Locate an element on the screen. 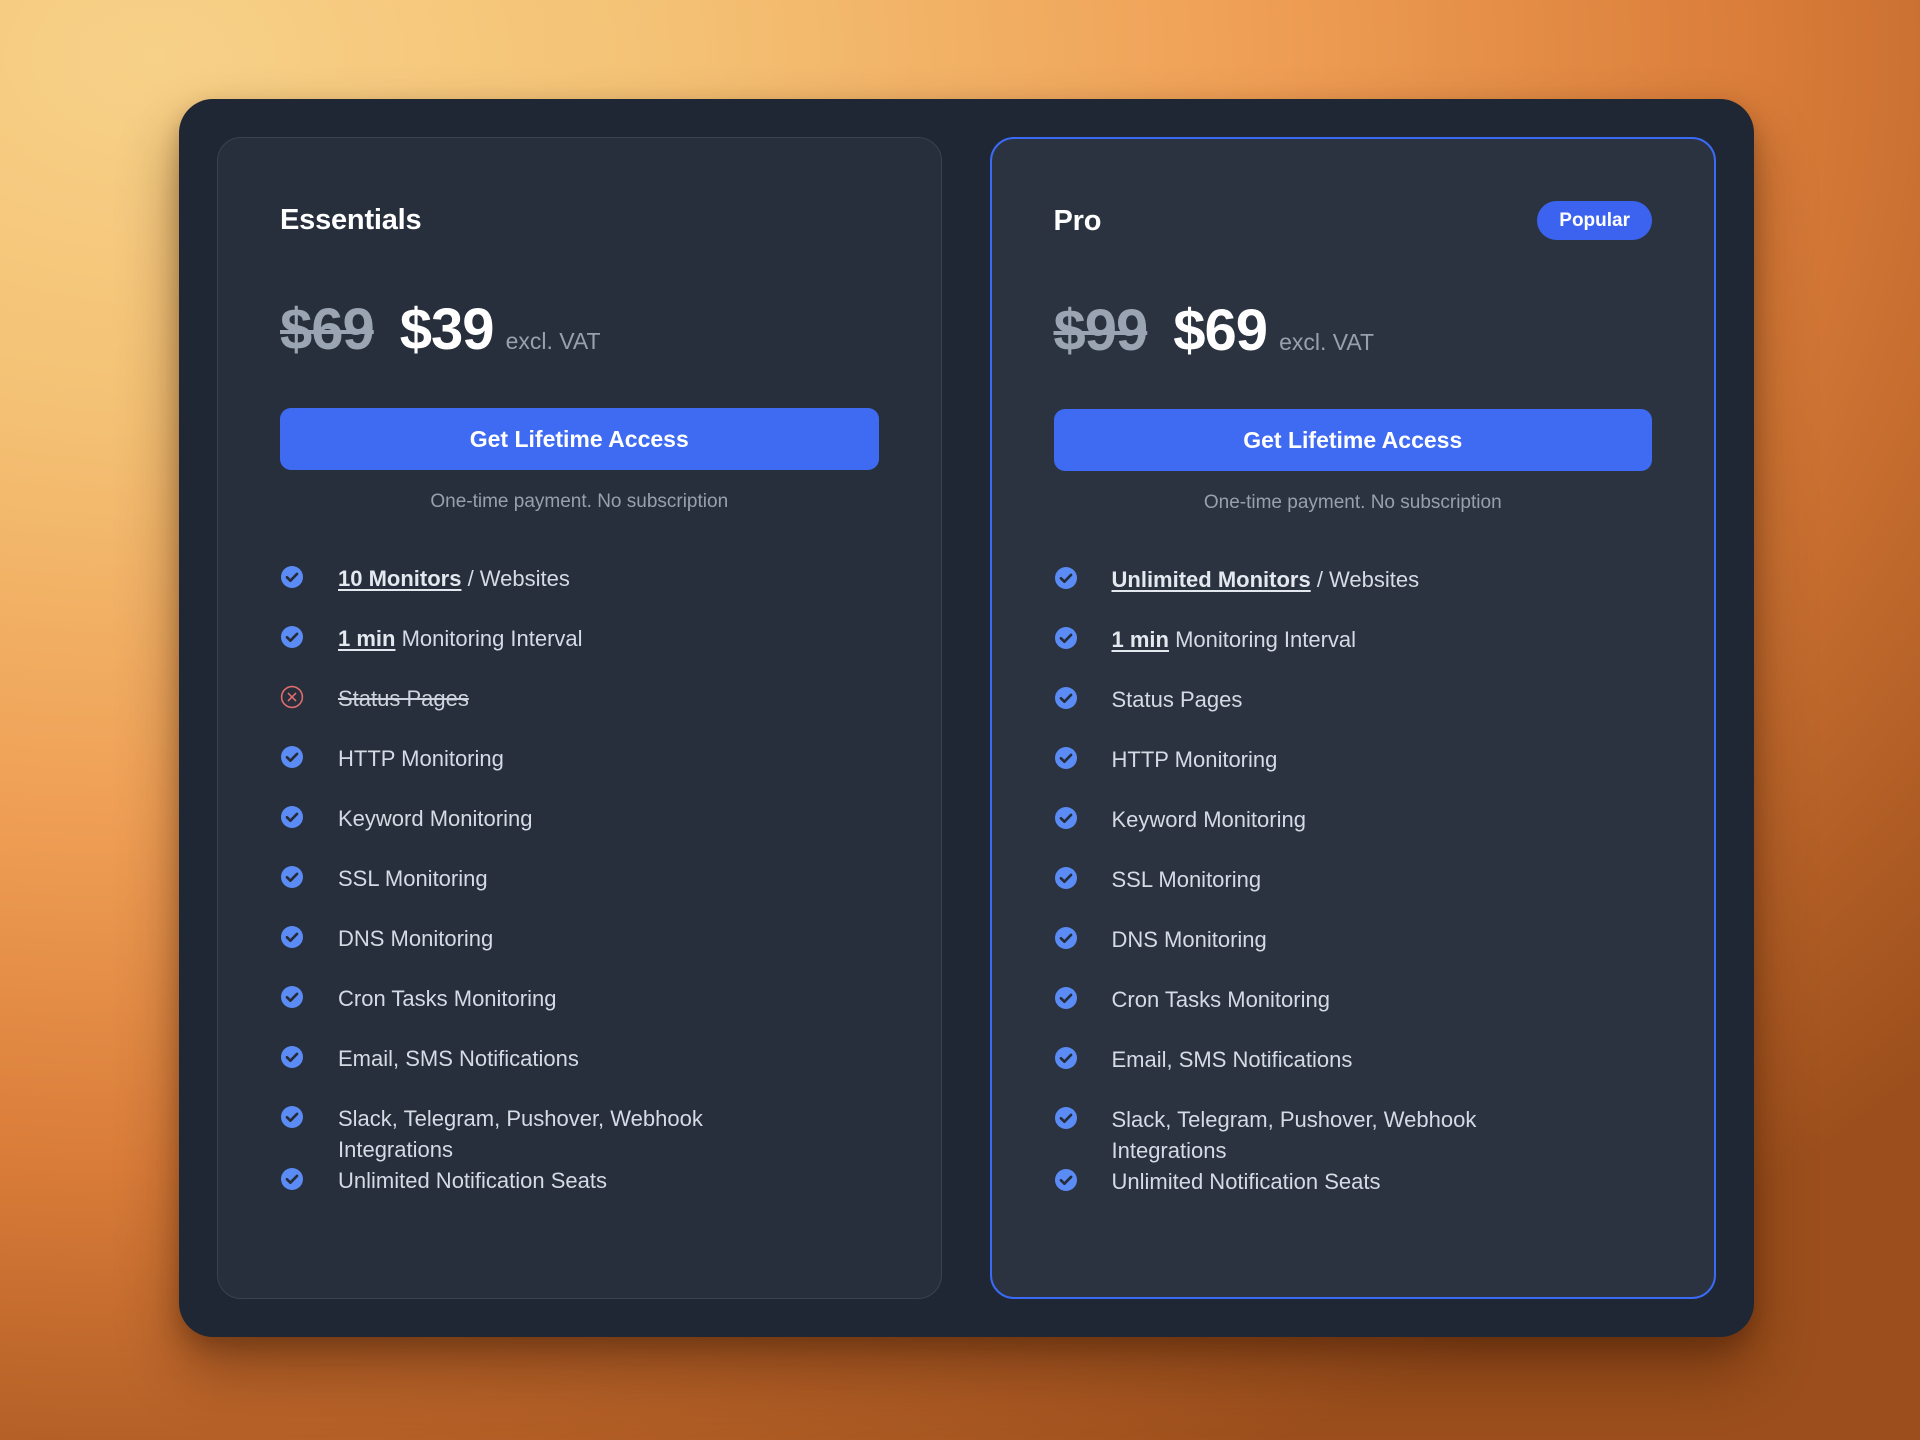 The width and height of the screenshot is (1920, 1440). price-row: $69 $39 excl. VAT is located at coordinates (579, 333).